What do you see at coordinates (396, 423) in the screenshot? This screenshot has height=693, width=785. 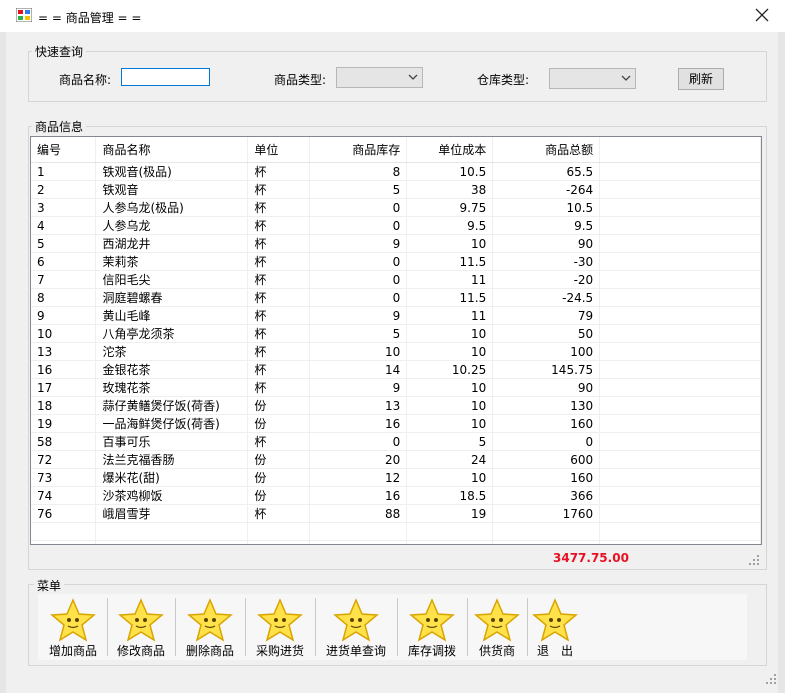 I see `table-row: 19 一品海鲜煲仔饭(荷香) 份 16 10 160` at bounding box center [396, 423].